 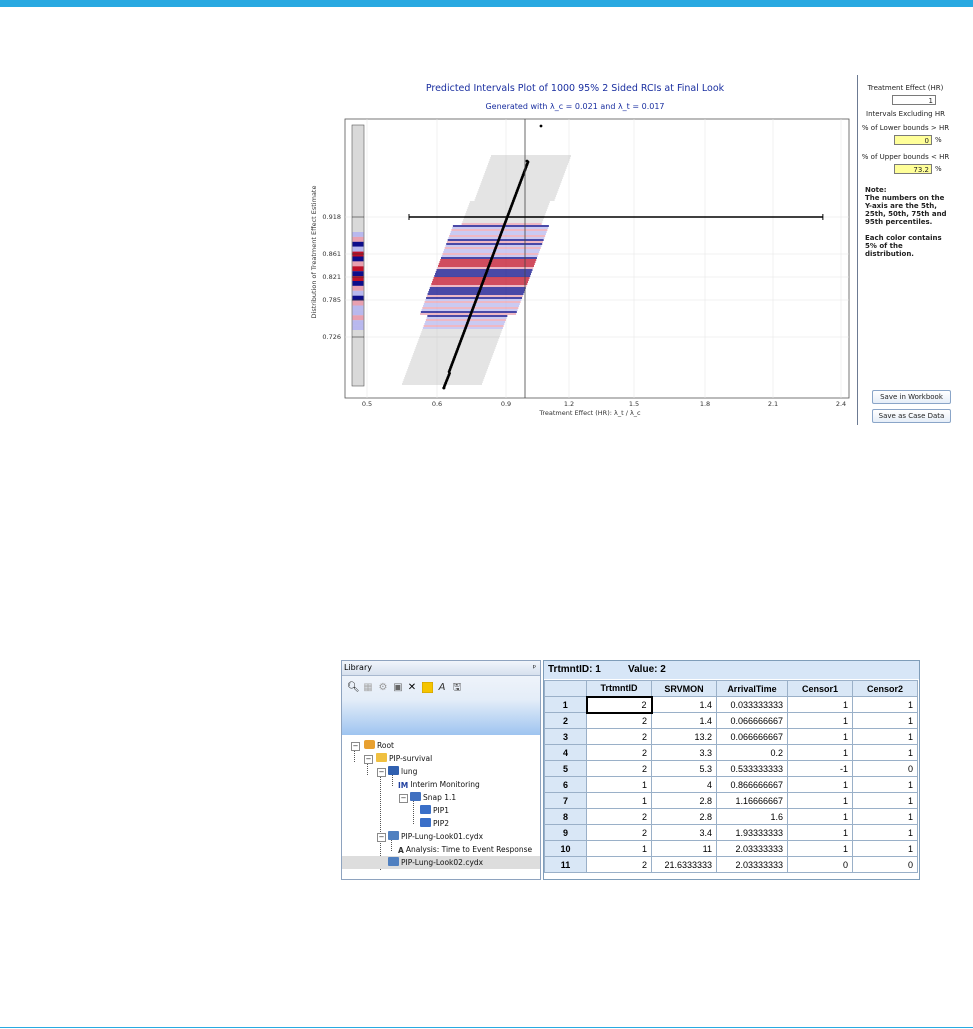 I want to click on table-cell: 5.3, so click(x=684, y=768).